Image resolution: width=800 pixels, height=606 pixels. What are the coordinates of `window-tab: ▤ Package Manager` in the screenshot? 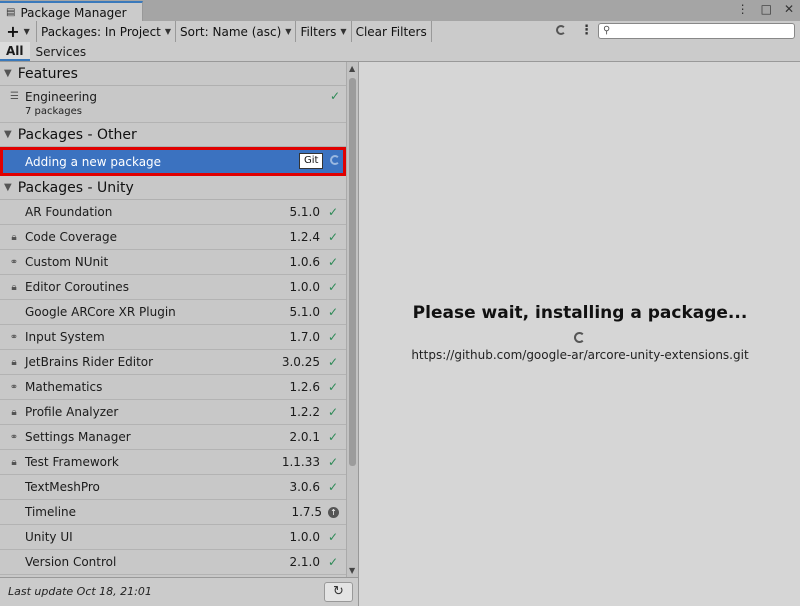 It's located at (71, 11).